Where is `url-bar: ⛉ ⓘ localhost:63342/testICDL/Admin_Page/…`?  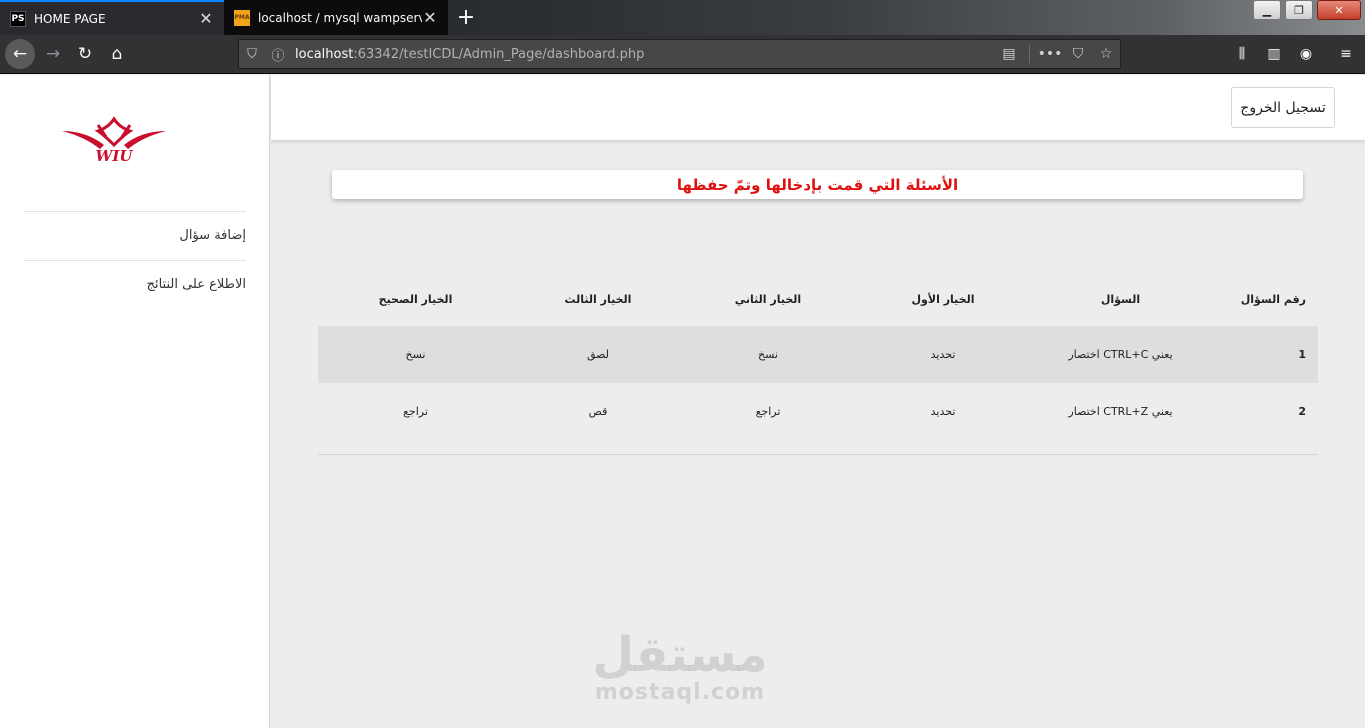 url-bar: ⛉ ⓘ localhost:63342/testICDL/Admin_Page/… is located at coordinates (679, 54).